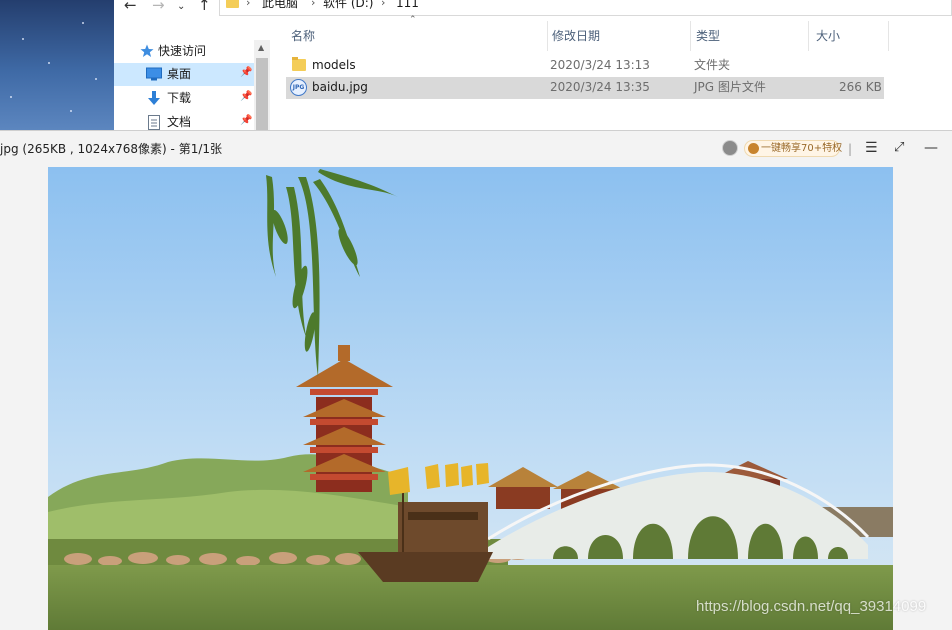 This screenshot has width=952, height=630. What do you see at coordinates (154, 74) in the screenshot?
I see `desktop-icon` at bounding box center [154, 74].